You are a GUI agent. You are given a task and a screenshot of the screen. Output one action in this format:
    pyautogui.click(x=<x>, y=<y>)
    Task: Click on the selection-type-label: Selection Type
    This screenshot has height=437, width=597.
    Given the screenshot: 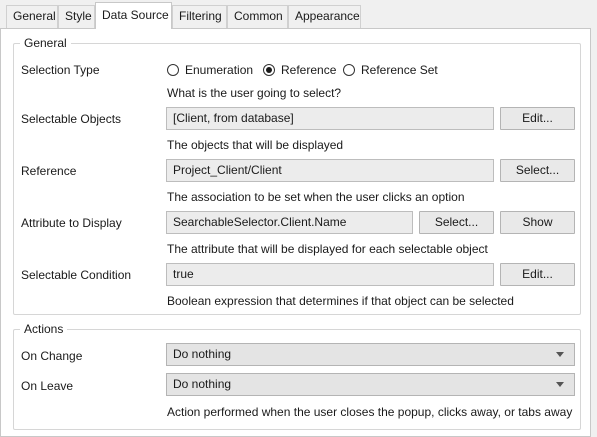 What is the action you would take?
    pyautogui.click(x=60, y=70)
    